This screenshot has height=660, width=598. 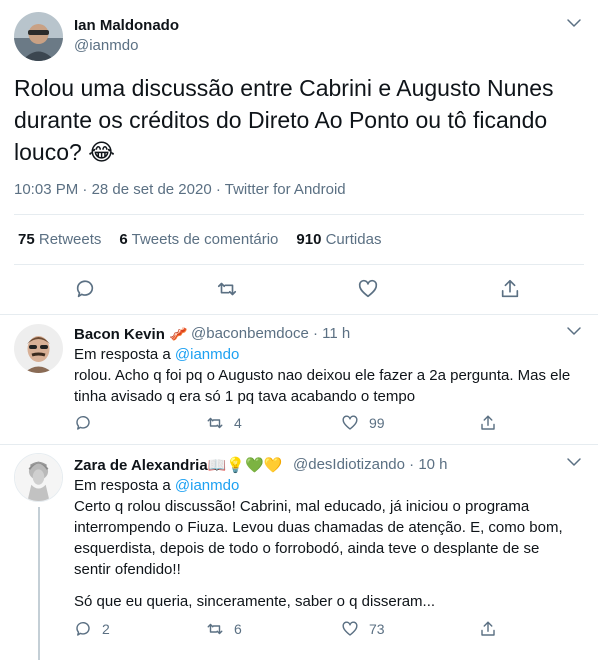 What do you see at coordinates (178, 465) in the screenshot?
I see `reply-author-name: Zara de Alexandria📖💡💚💛` at bounding box center [178, 465].